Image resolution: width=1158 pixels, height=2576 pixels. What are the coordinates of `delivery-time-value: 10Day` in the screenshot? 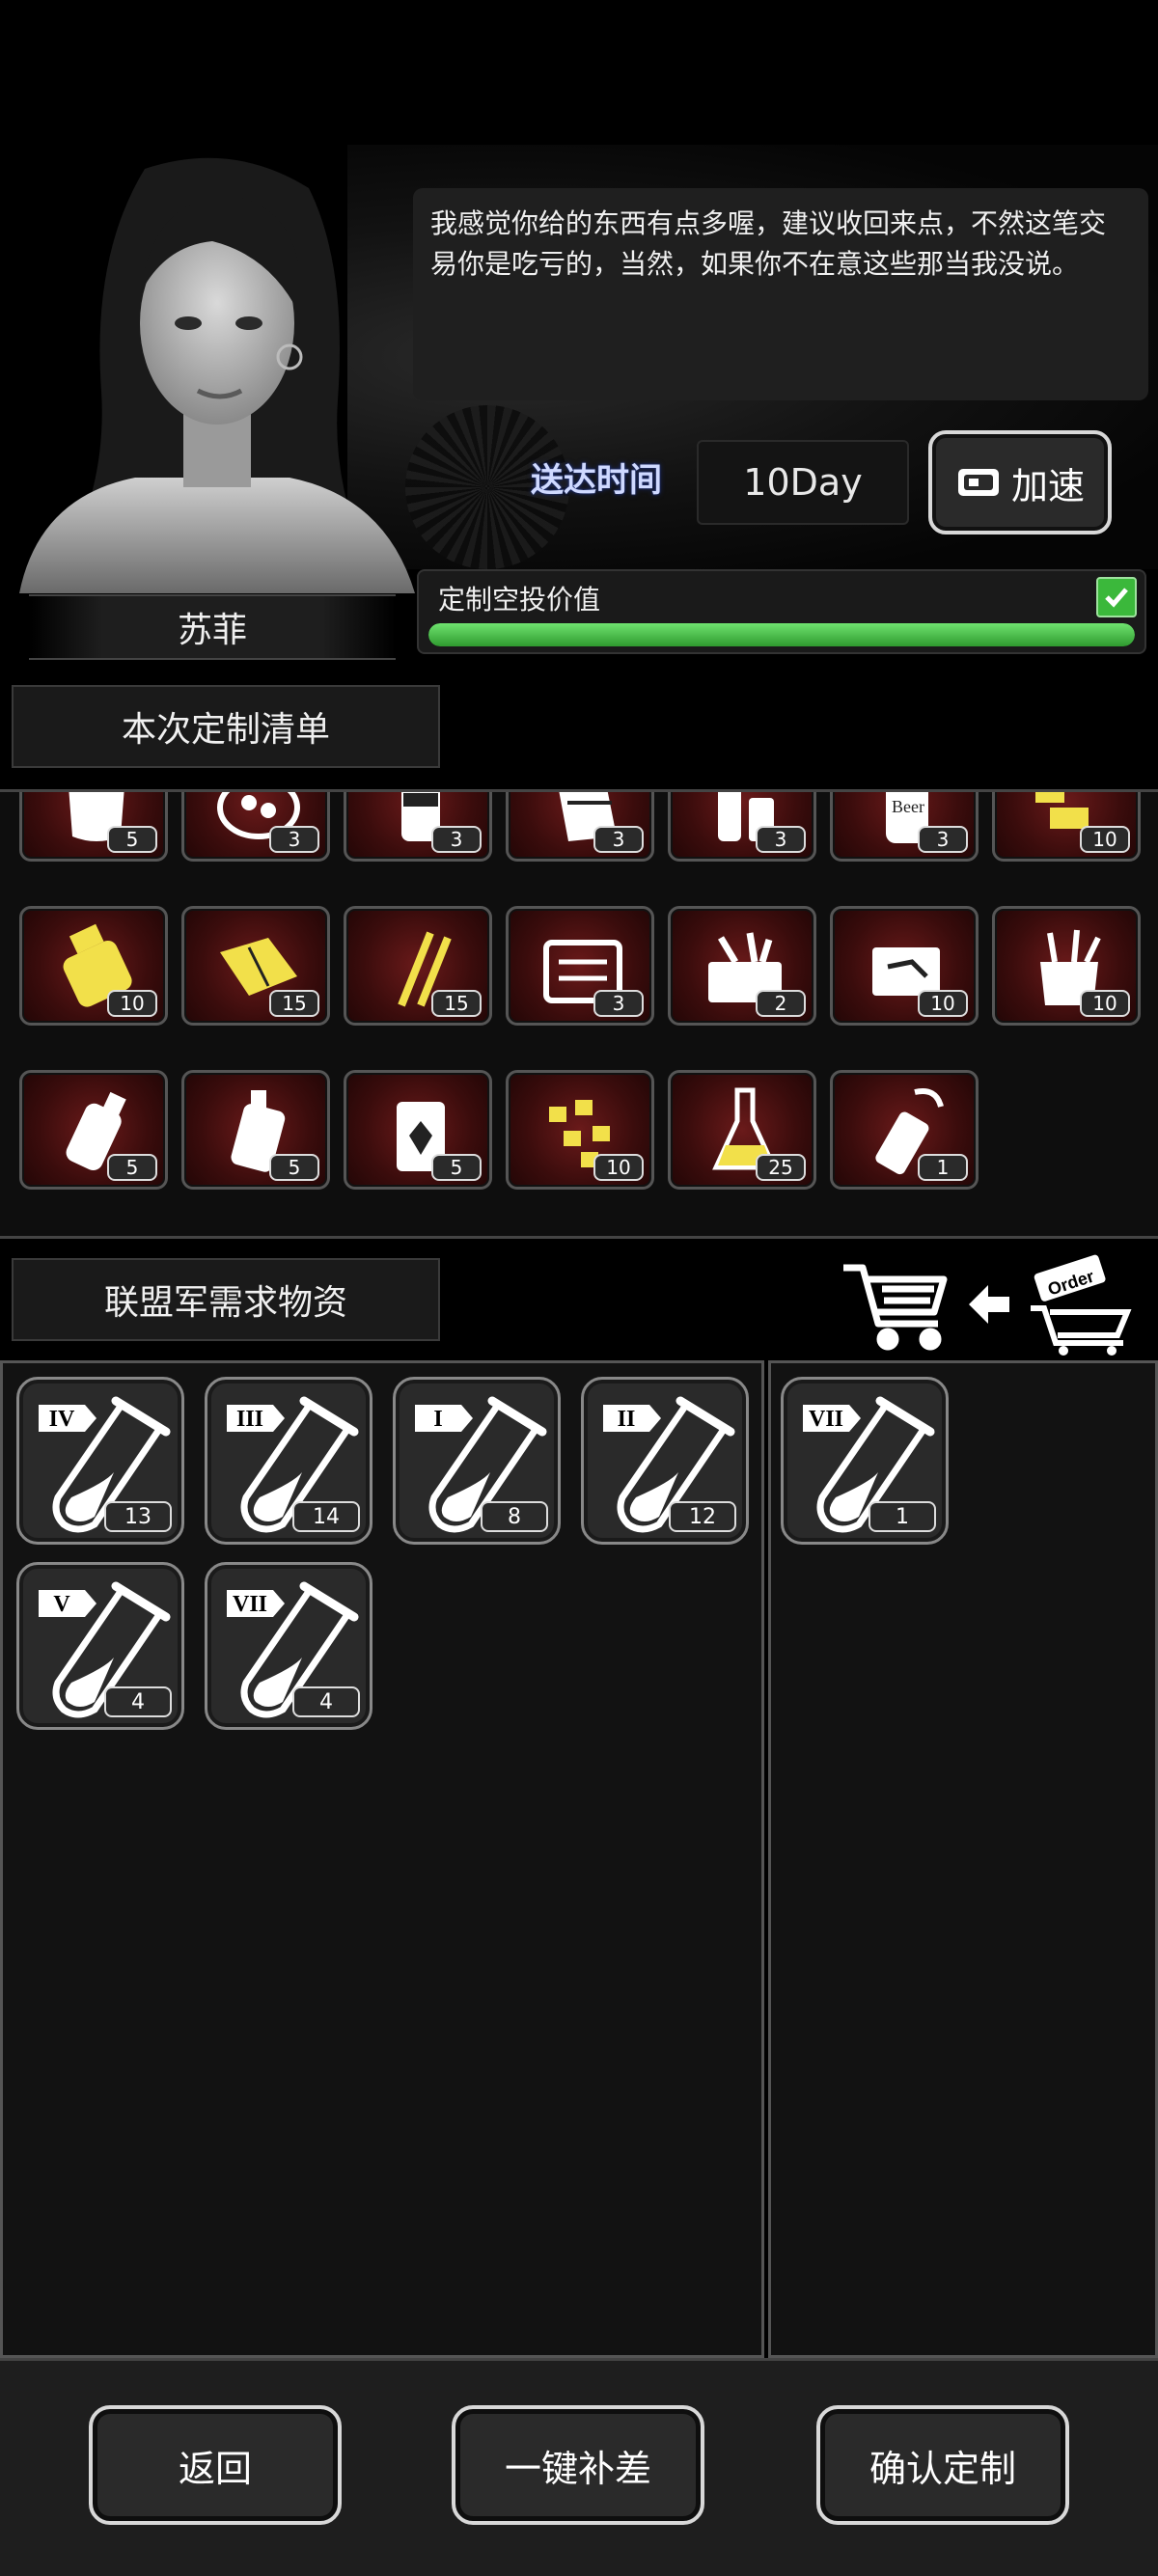 It's located at (803, 482).